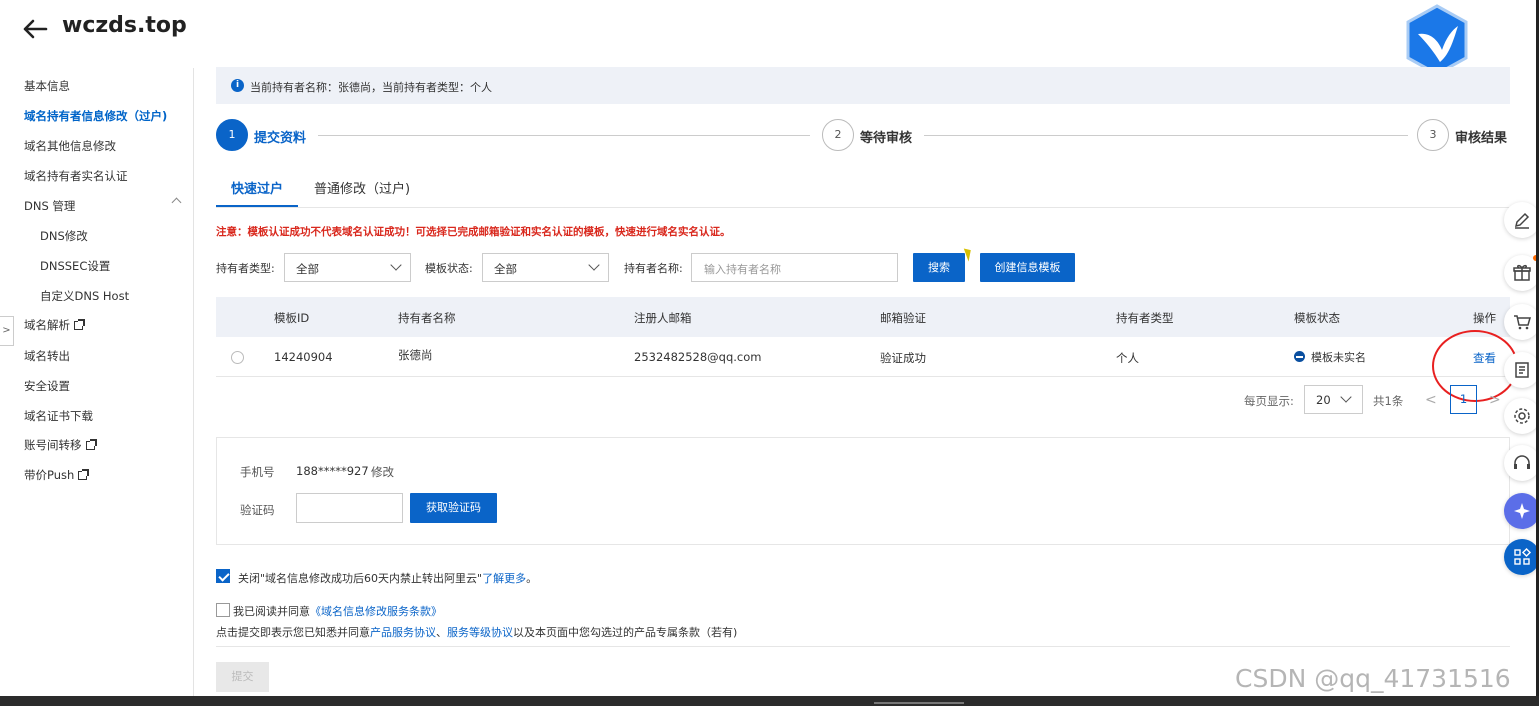 This screenshot has width=1539, height=706. I want to click on agree-prefix: 我已阅读并同意, so click(271, 611).